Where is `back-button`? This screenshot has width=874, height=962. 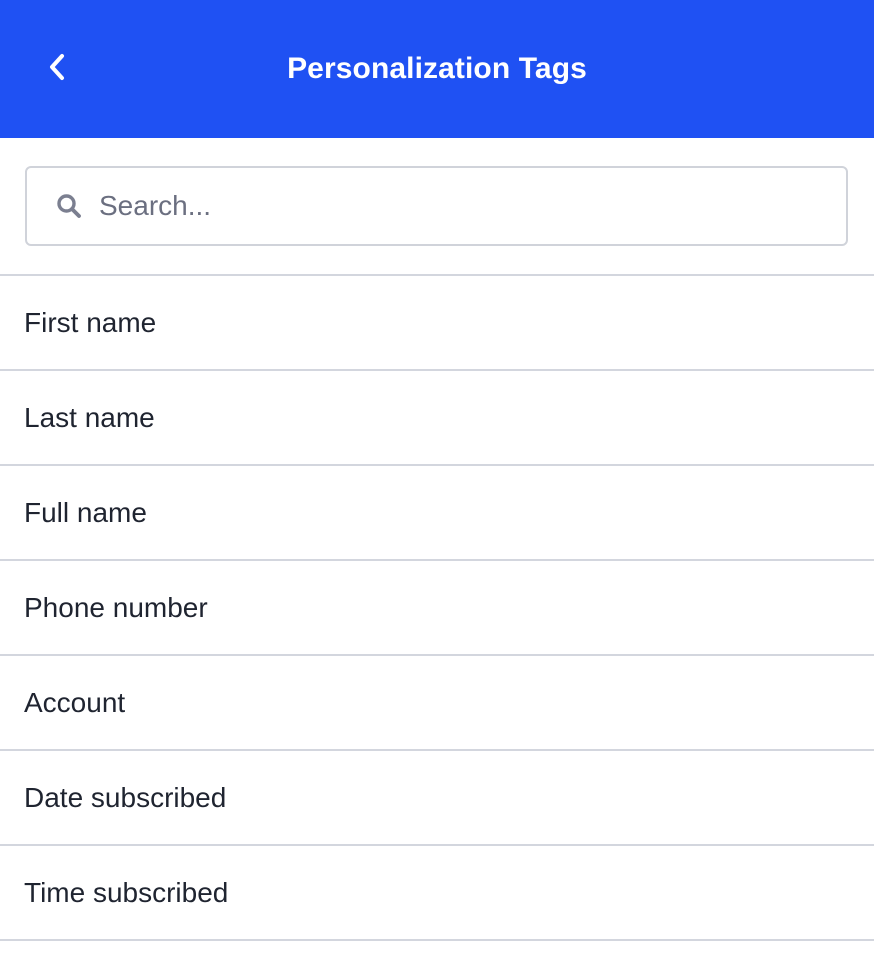
back-button is located at coordinates (57, 67).